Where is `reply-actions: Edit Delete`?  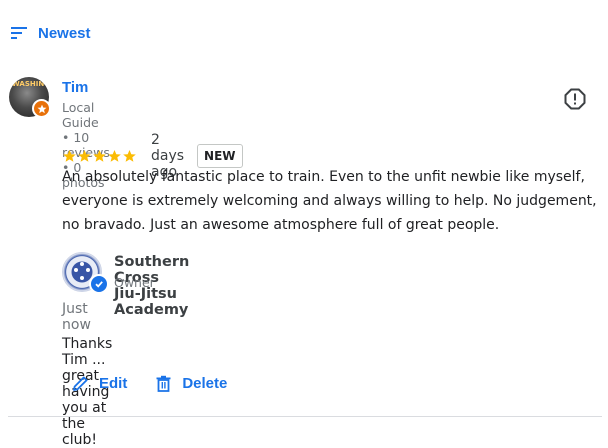 reply-actions: Edit Delete is located at coordinates (149, 383).